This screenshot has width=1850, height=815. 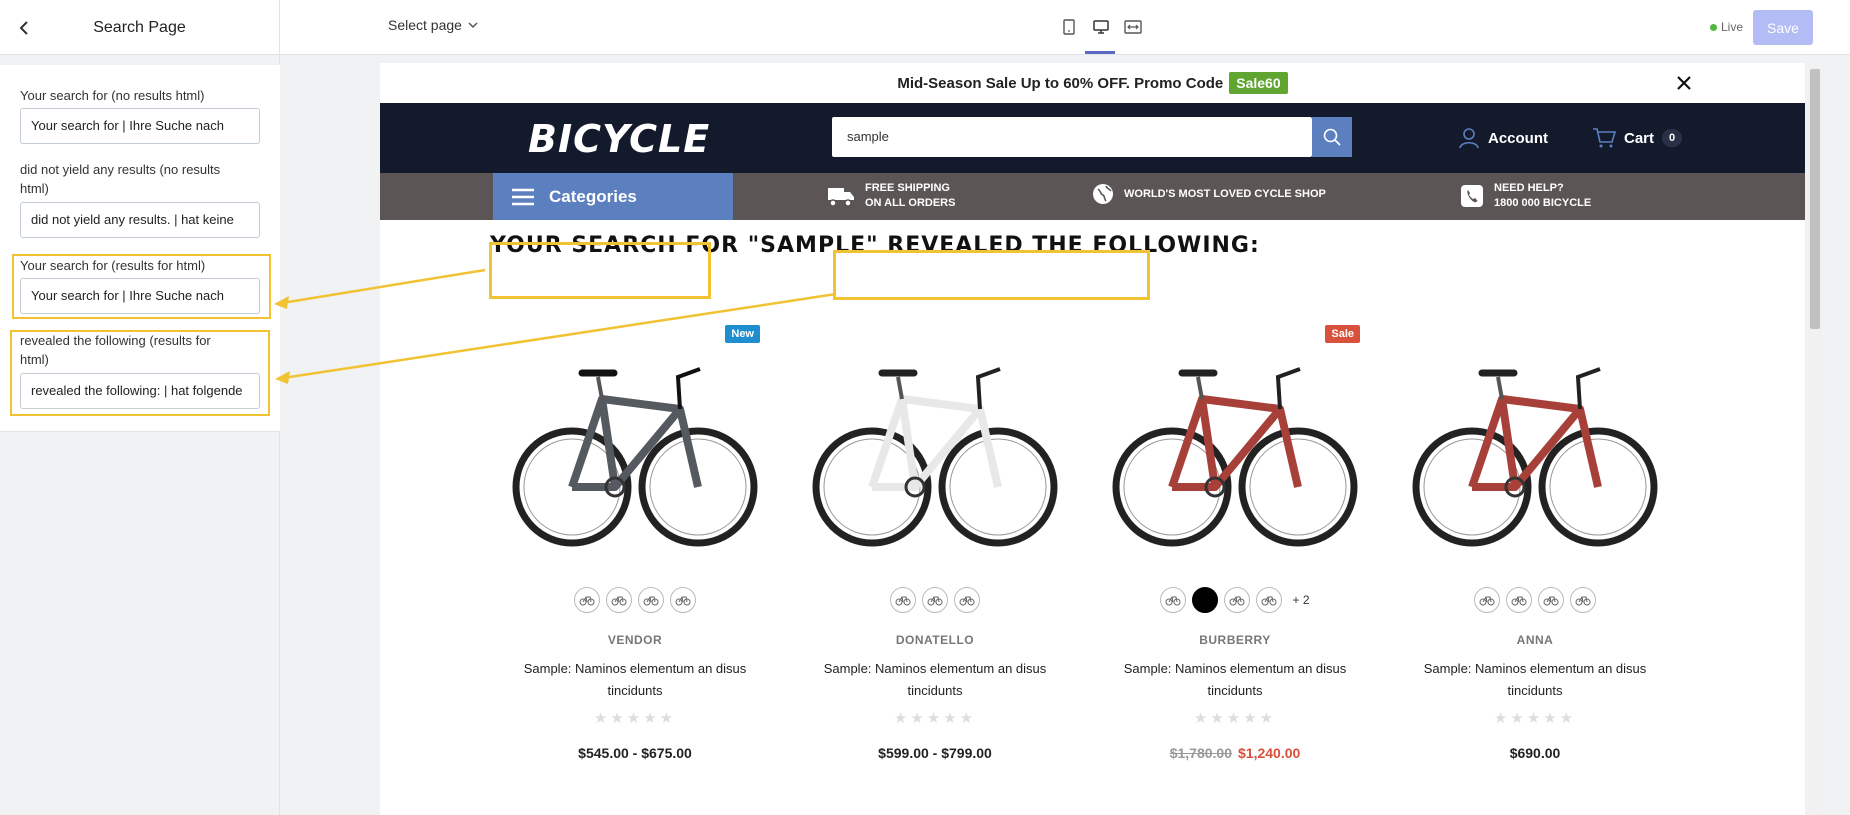 What do you see at coordinates (140, 296) in the screenshot?
I see `setting-input-results-search: Your search for | Ihre Suche nach` at bounding box center [140, 296].